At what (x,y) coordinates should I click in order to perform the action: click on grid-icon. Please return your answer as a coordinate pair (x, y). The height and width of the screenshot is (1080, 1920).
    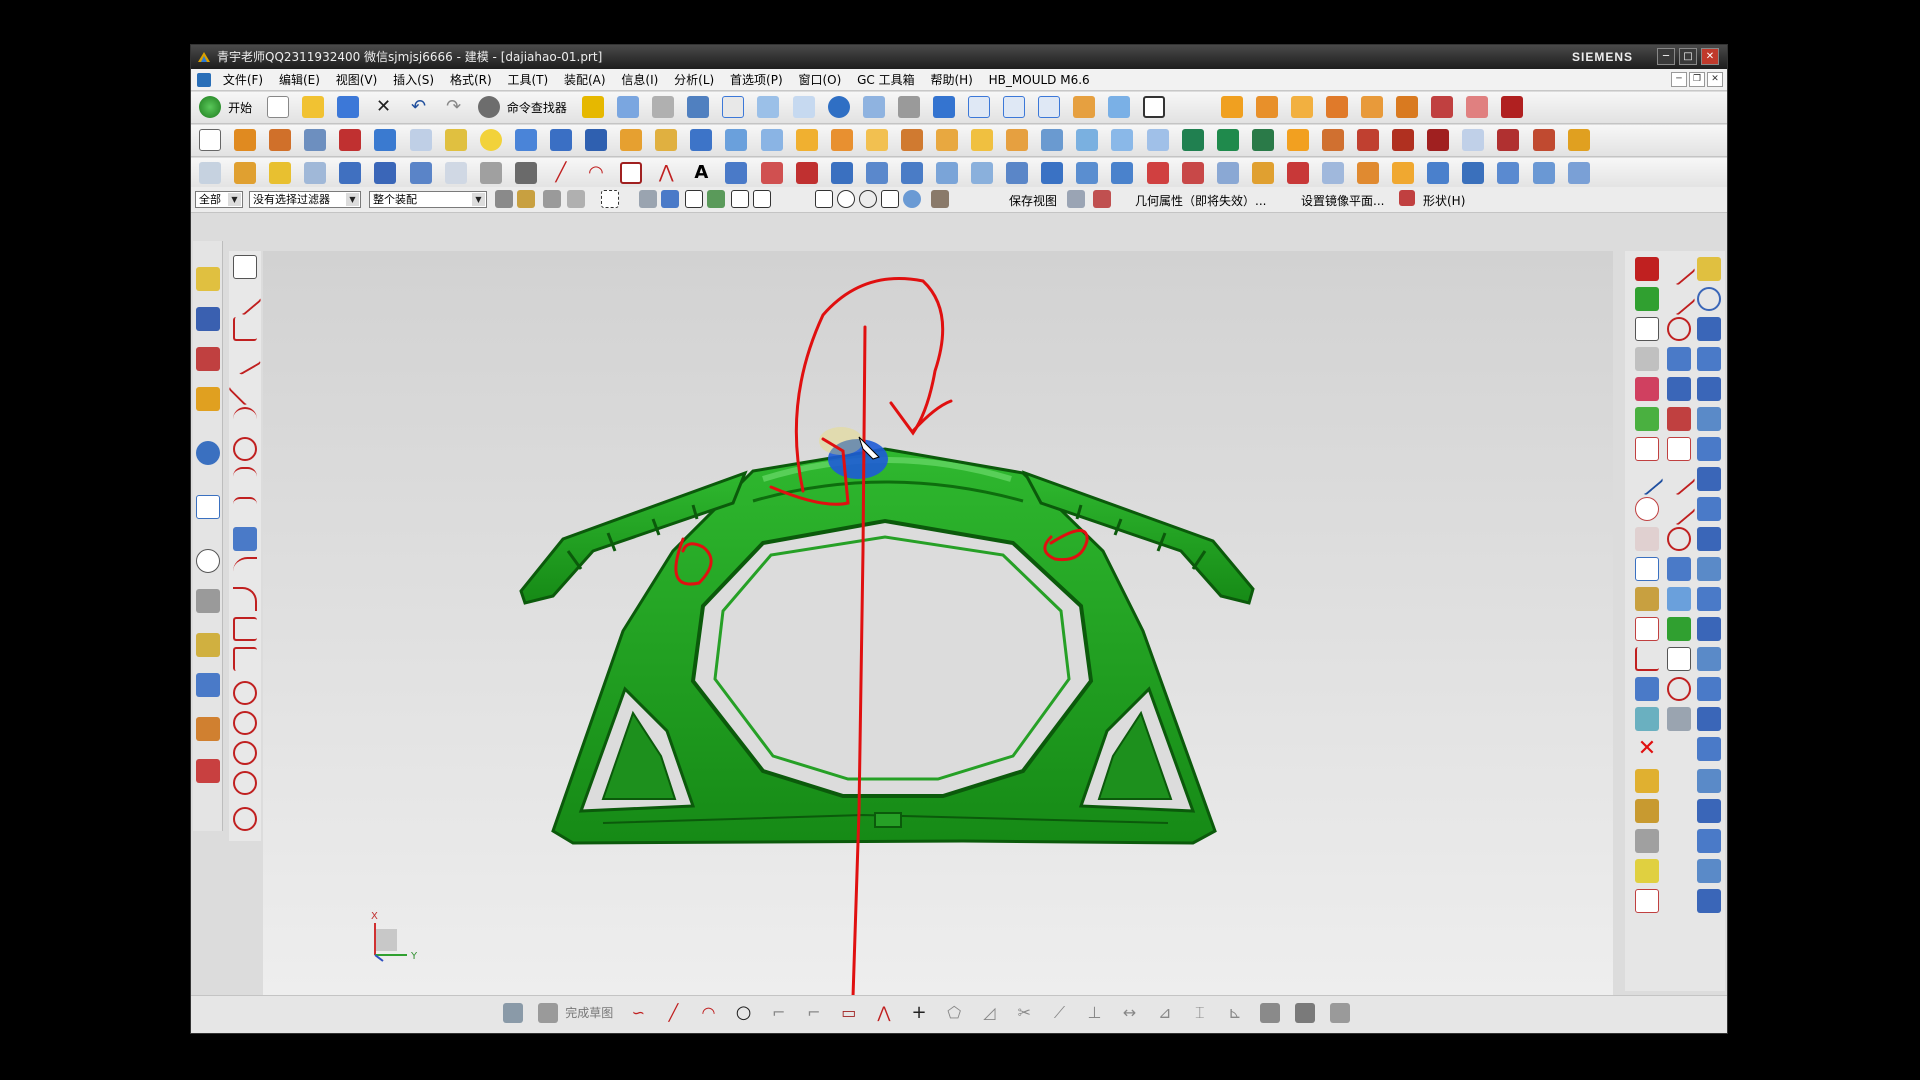
    Looking at the image, I should click on (455, 173).